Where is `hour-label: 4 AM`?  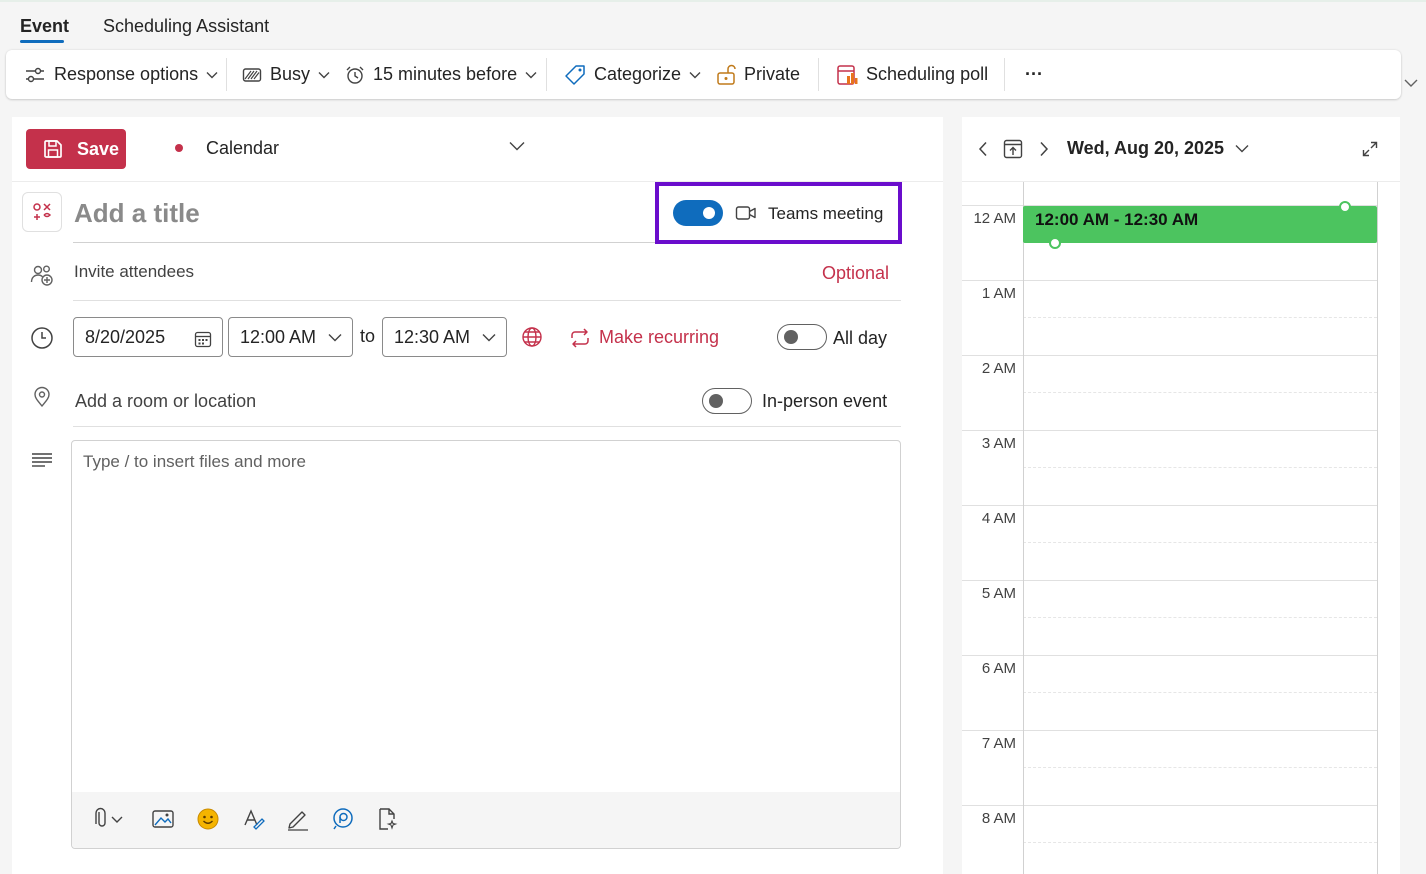
hour-label: 4 AM is located at coordinates (998, 518).